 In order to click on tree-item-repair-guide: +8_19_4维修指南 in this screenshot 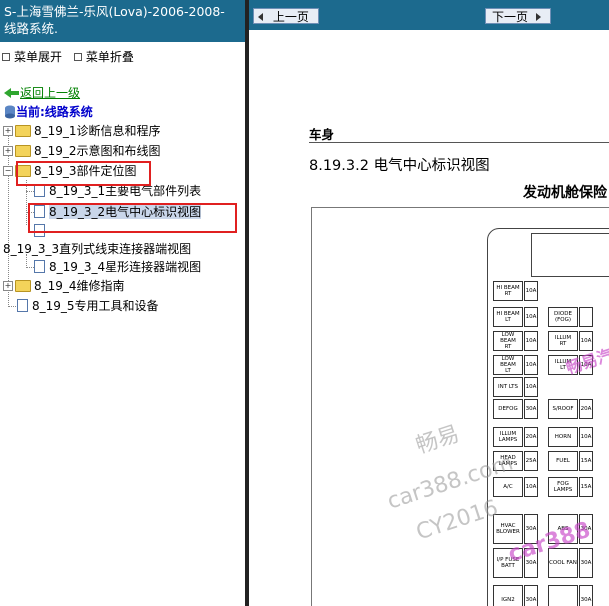, I will do `click(64, 286)`.